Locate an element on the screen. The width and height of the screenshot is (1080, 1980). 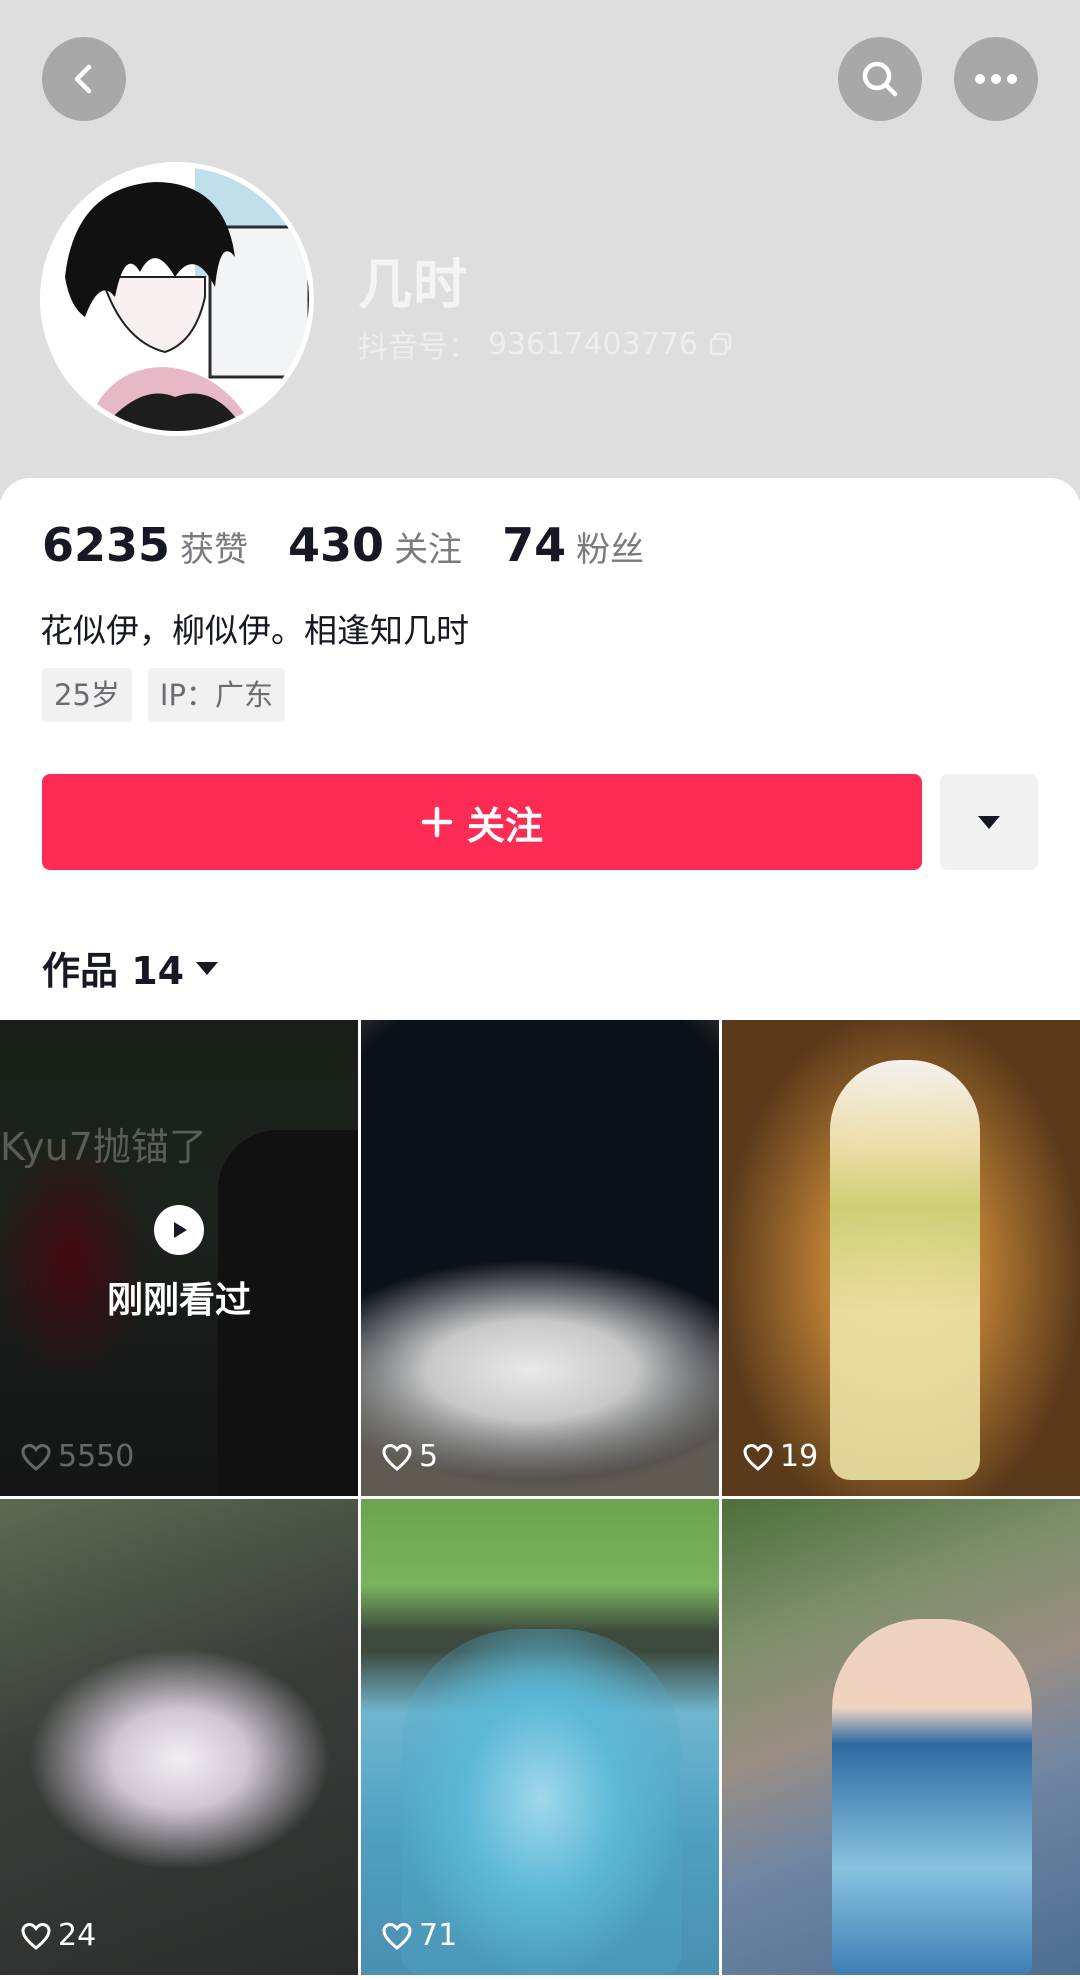
stat-followers-label: 粉丝 is located at coordinates (610, 550).